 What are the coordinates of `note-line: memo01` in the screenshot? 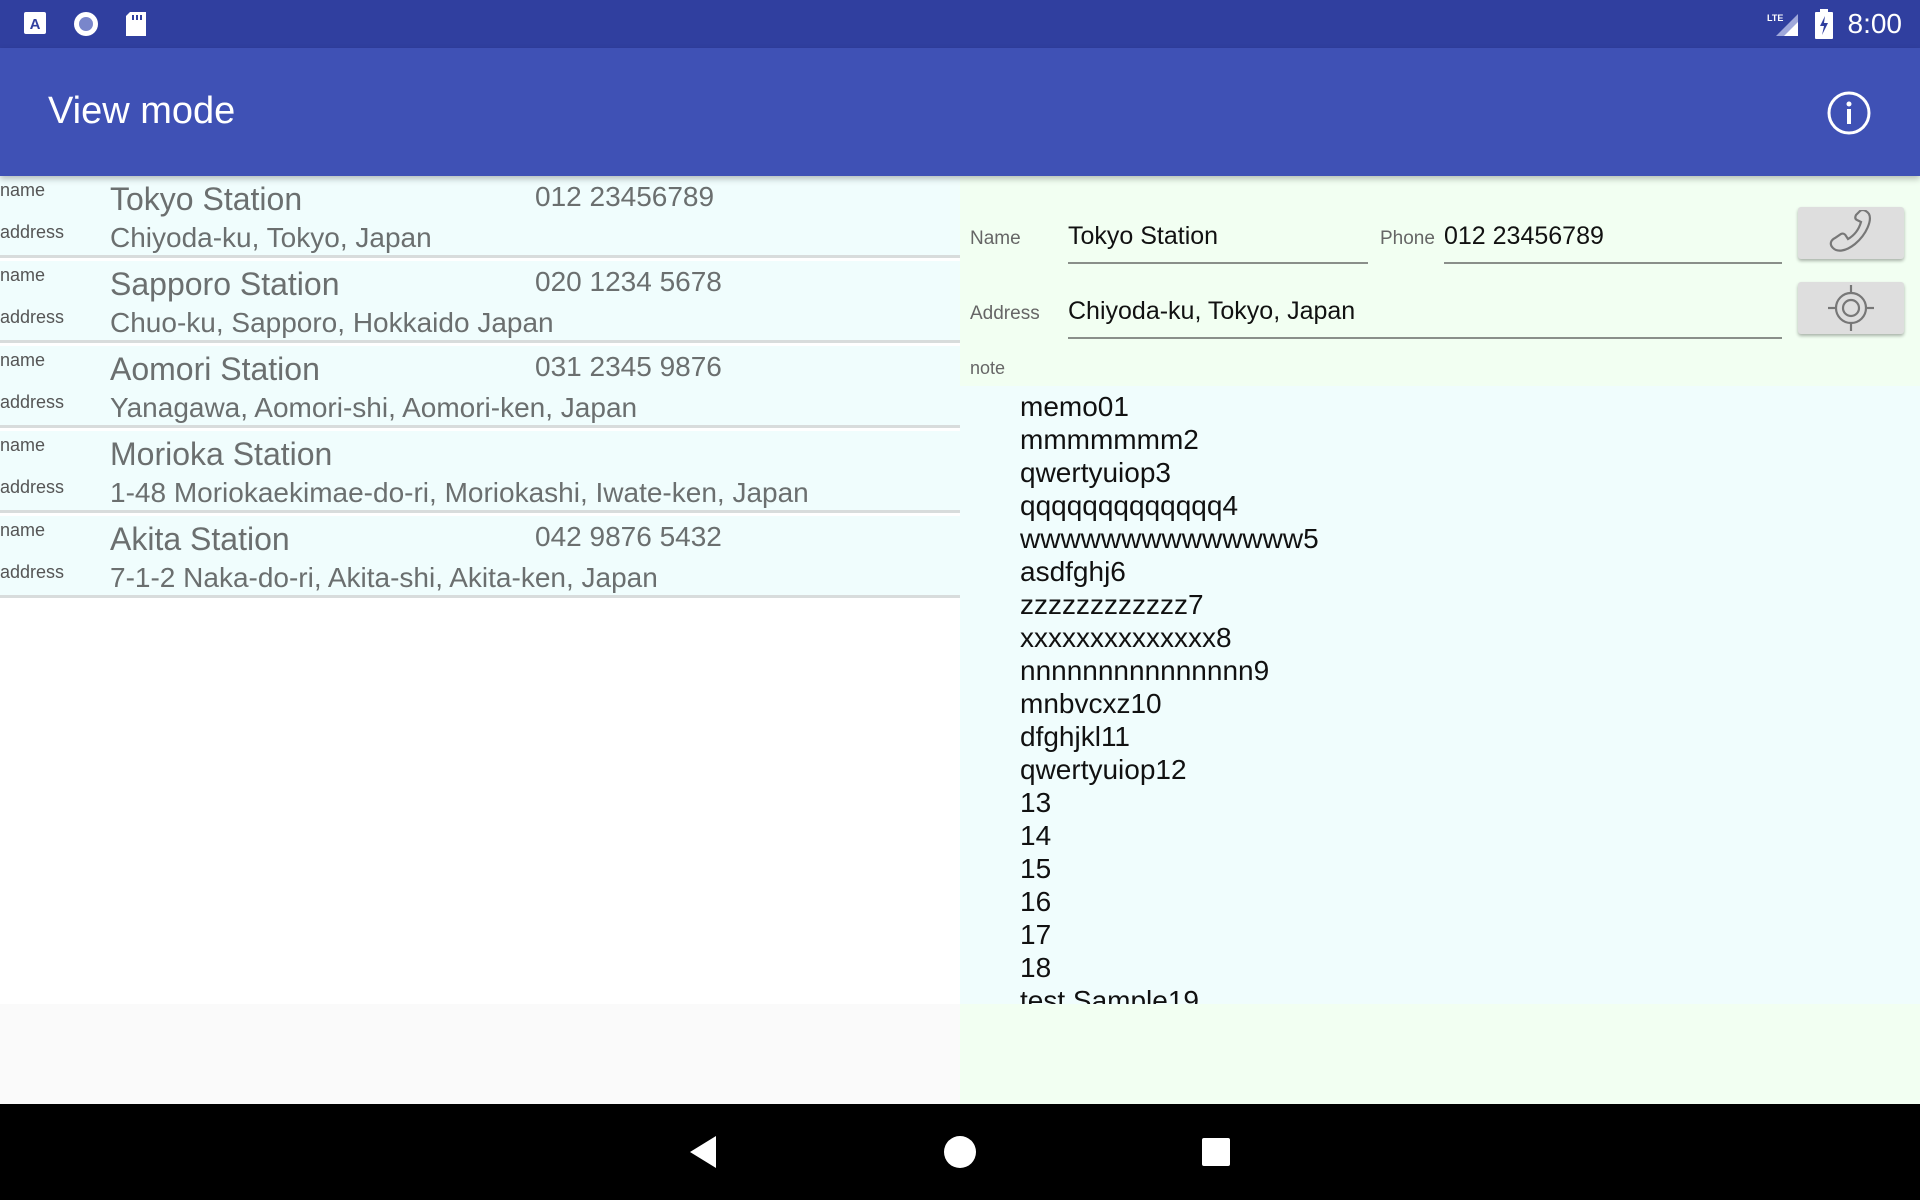 It's located at (1074, 406).